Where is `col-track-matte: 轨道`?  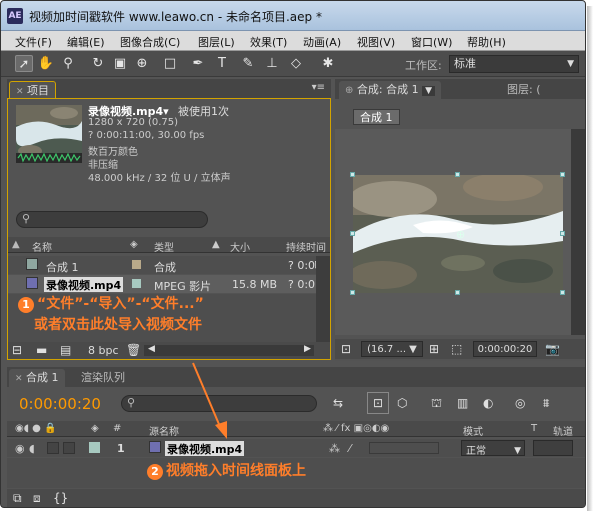
col-track-matte: 轨道 is located at coordinates (563, 430).